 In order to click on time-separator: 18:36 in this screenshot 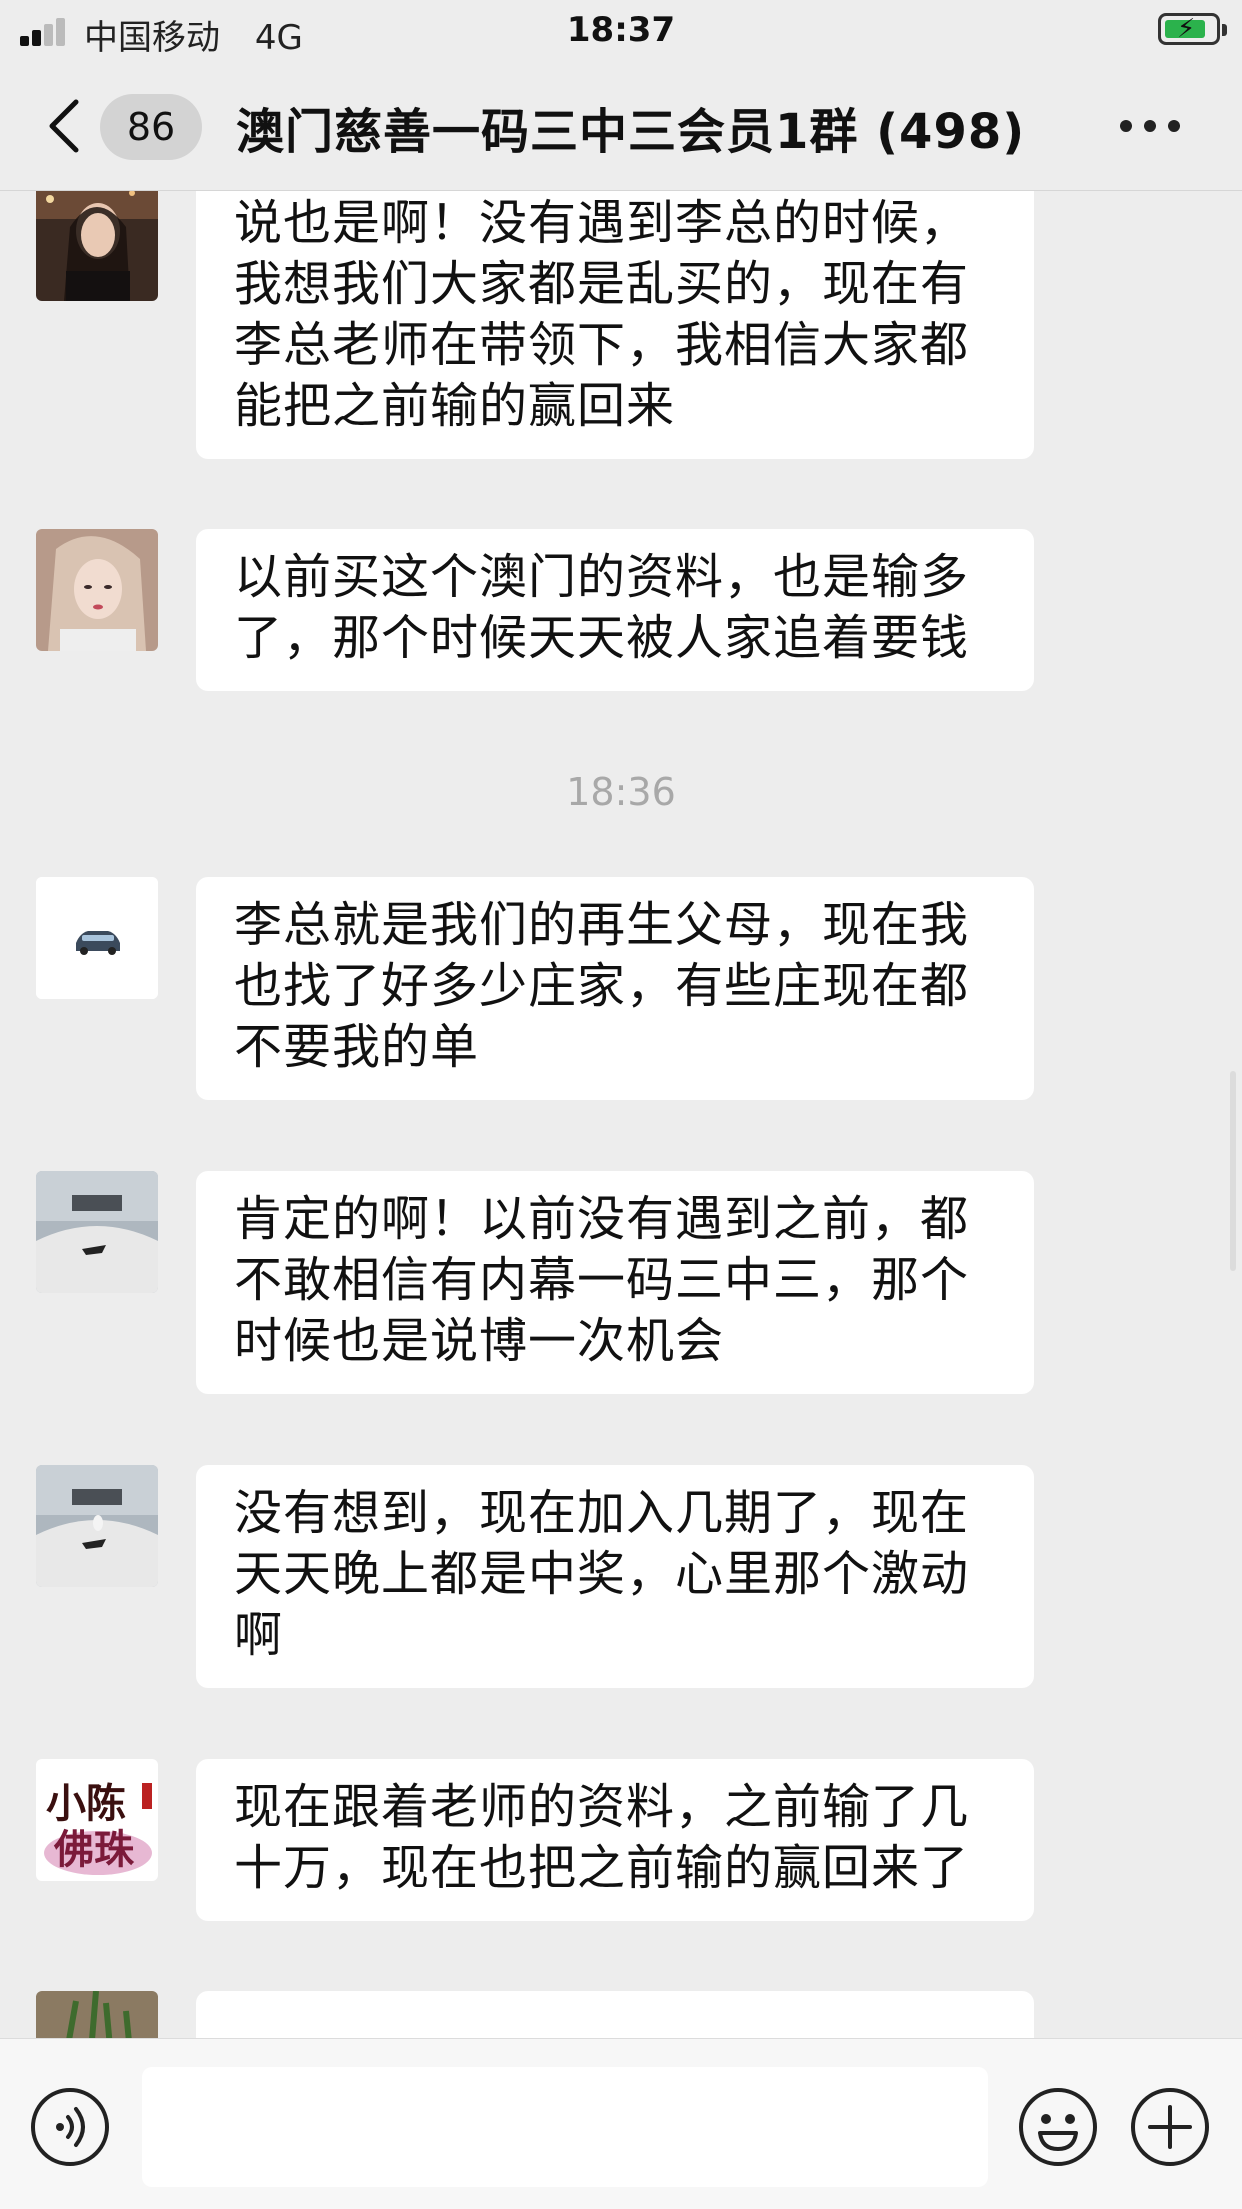, I will do `click(621, 792)`.